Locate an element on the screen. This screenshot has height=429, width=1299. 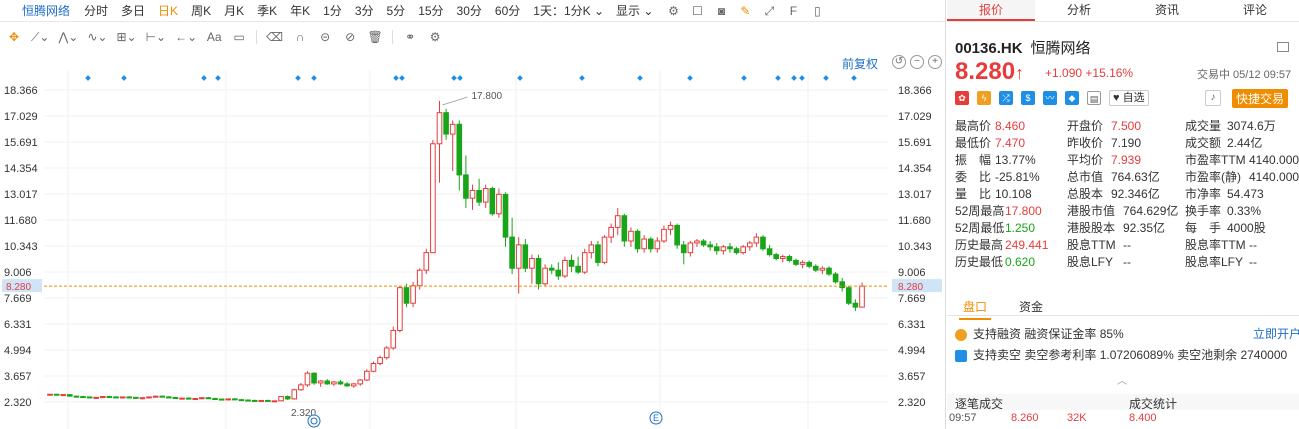
gear-icon: ⚙ is located at coordinates (673, 11).